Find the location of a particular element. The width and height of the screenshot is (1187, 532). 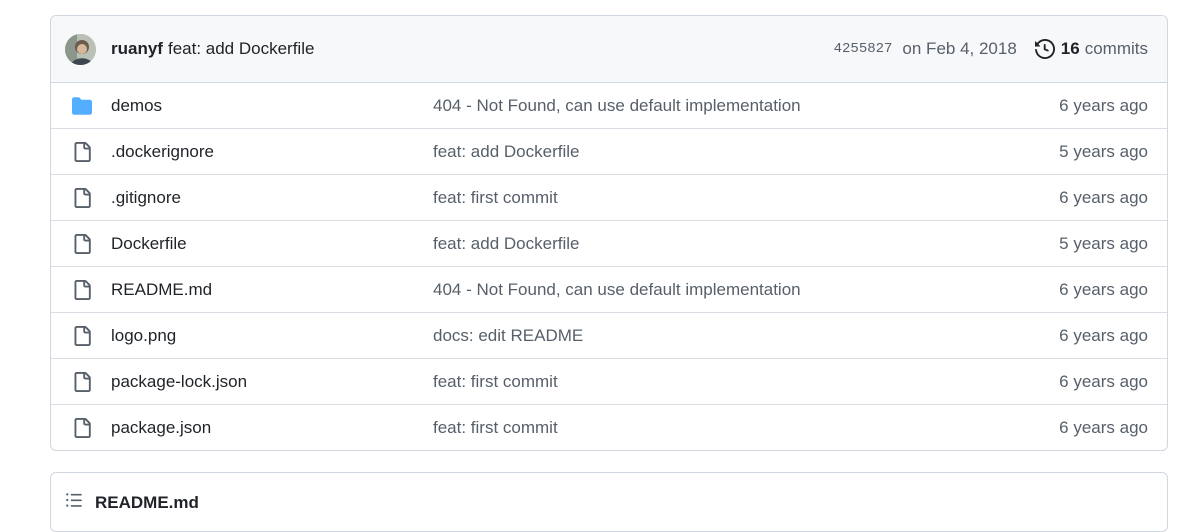

commit-count-label: commits is located at coordinates (1116, 48).